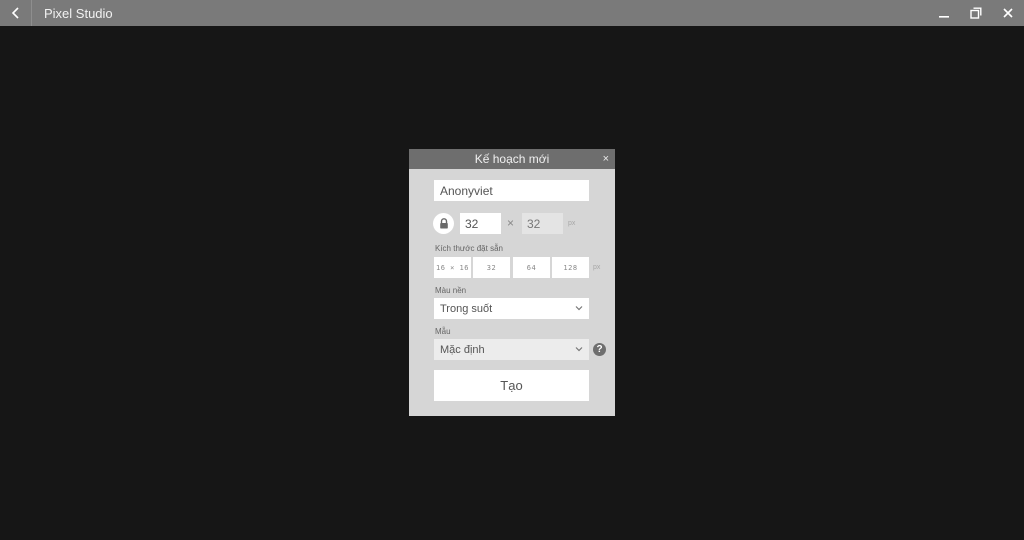 The image size is (1024, 540). I want to click on app-title: Pixel Studio, so click(78, 13).